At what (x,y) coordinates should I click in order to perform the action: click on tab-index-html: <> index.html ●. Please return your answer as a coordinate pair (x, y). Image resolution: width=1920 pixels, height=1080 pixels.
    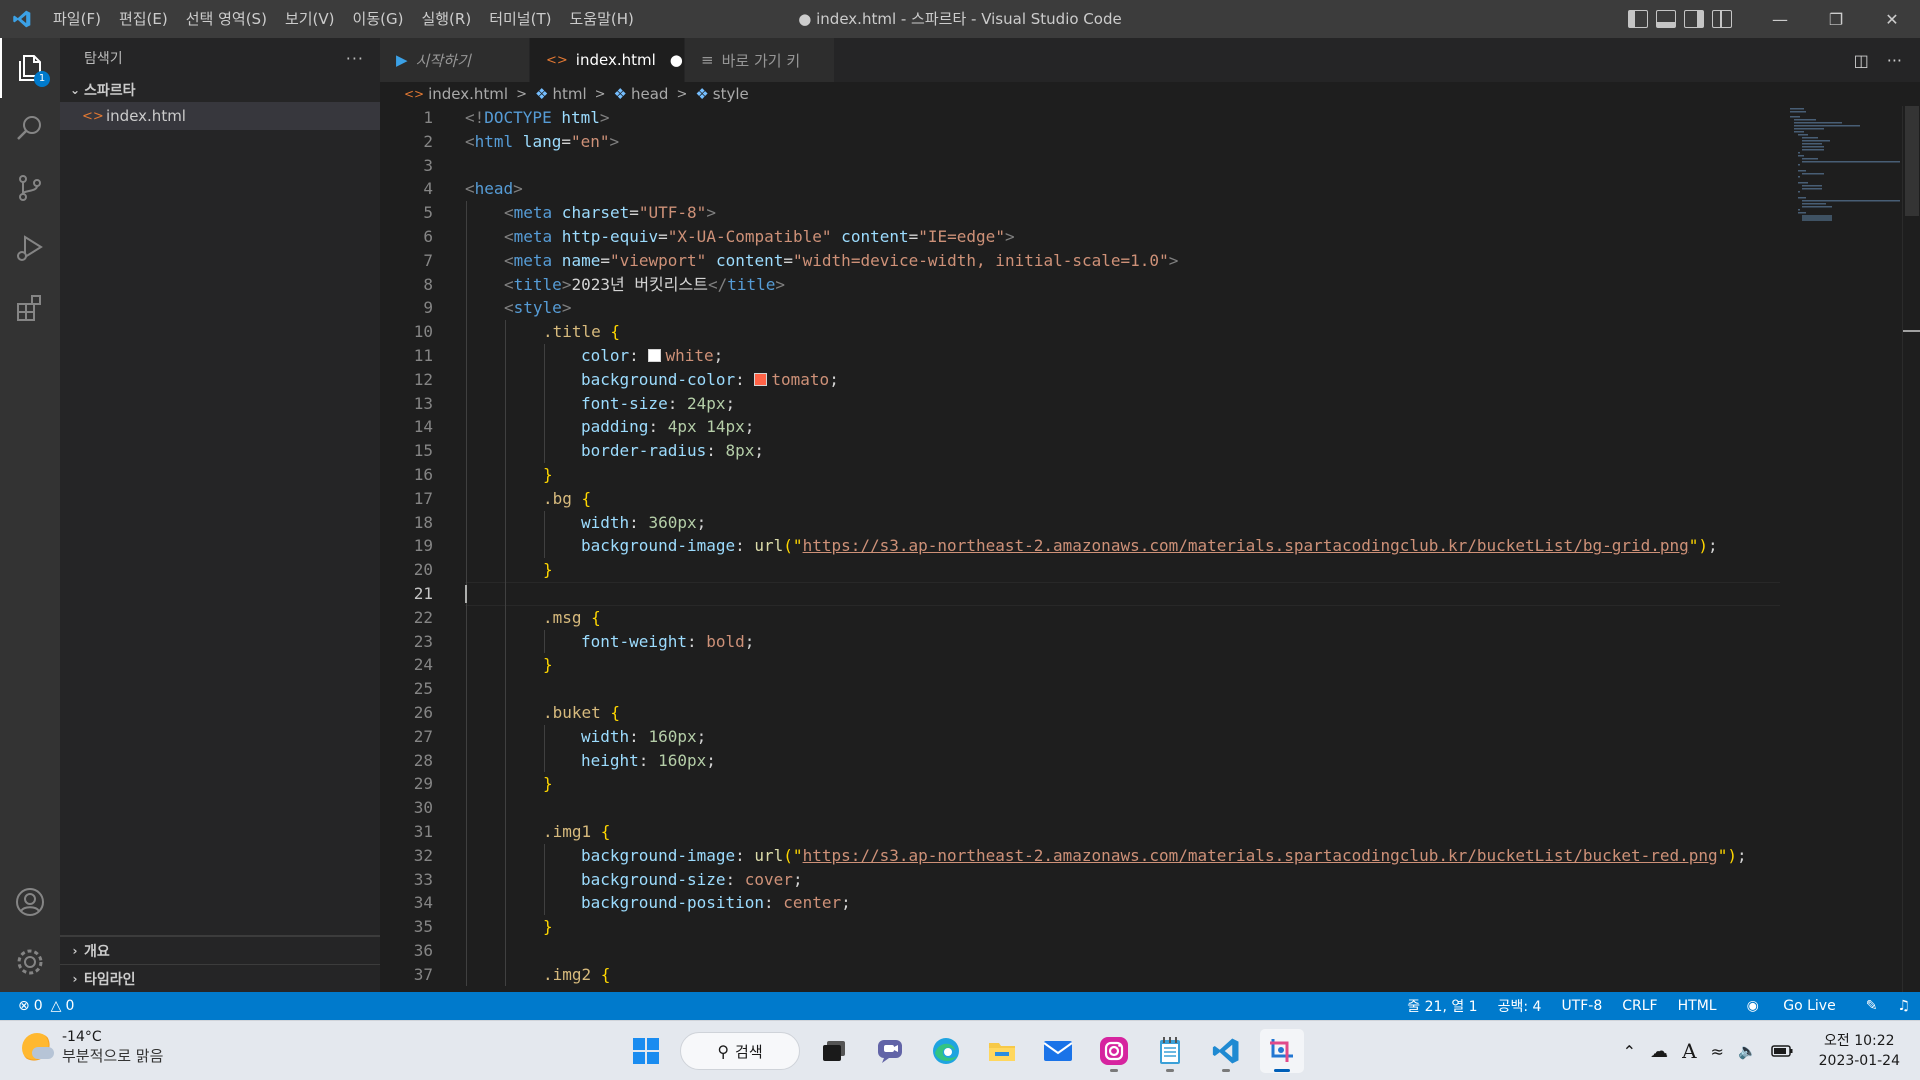
    Looking at the image, I should click on (607, 60).